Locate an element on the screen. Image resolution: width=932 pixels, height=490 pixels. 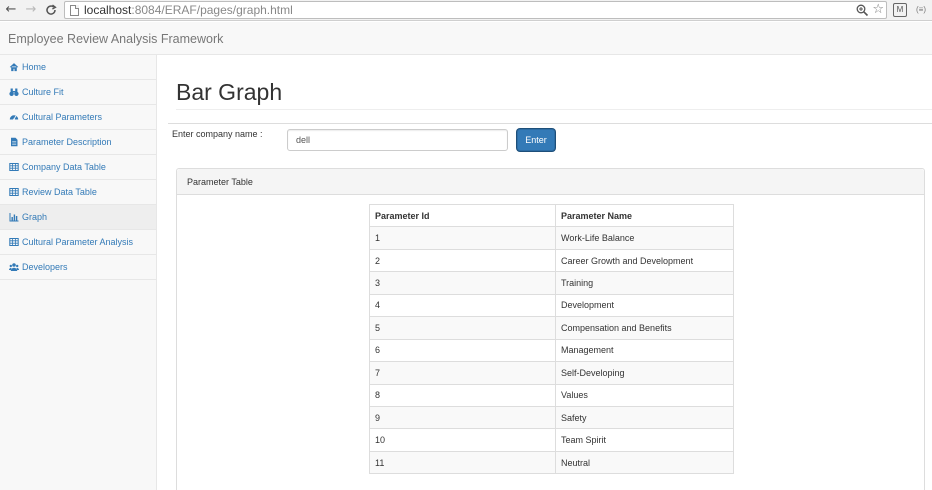
parameter-id-cell: 11 is located at coordinates (462, 462).